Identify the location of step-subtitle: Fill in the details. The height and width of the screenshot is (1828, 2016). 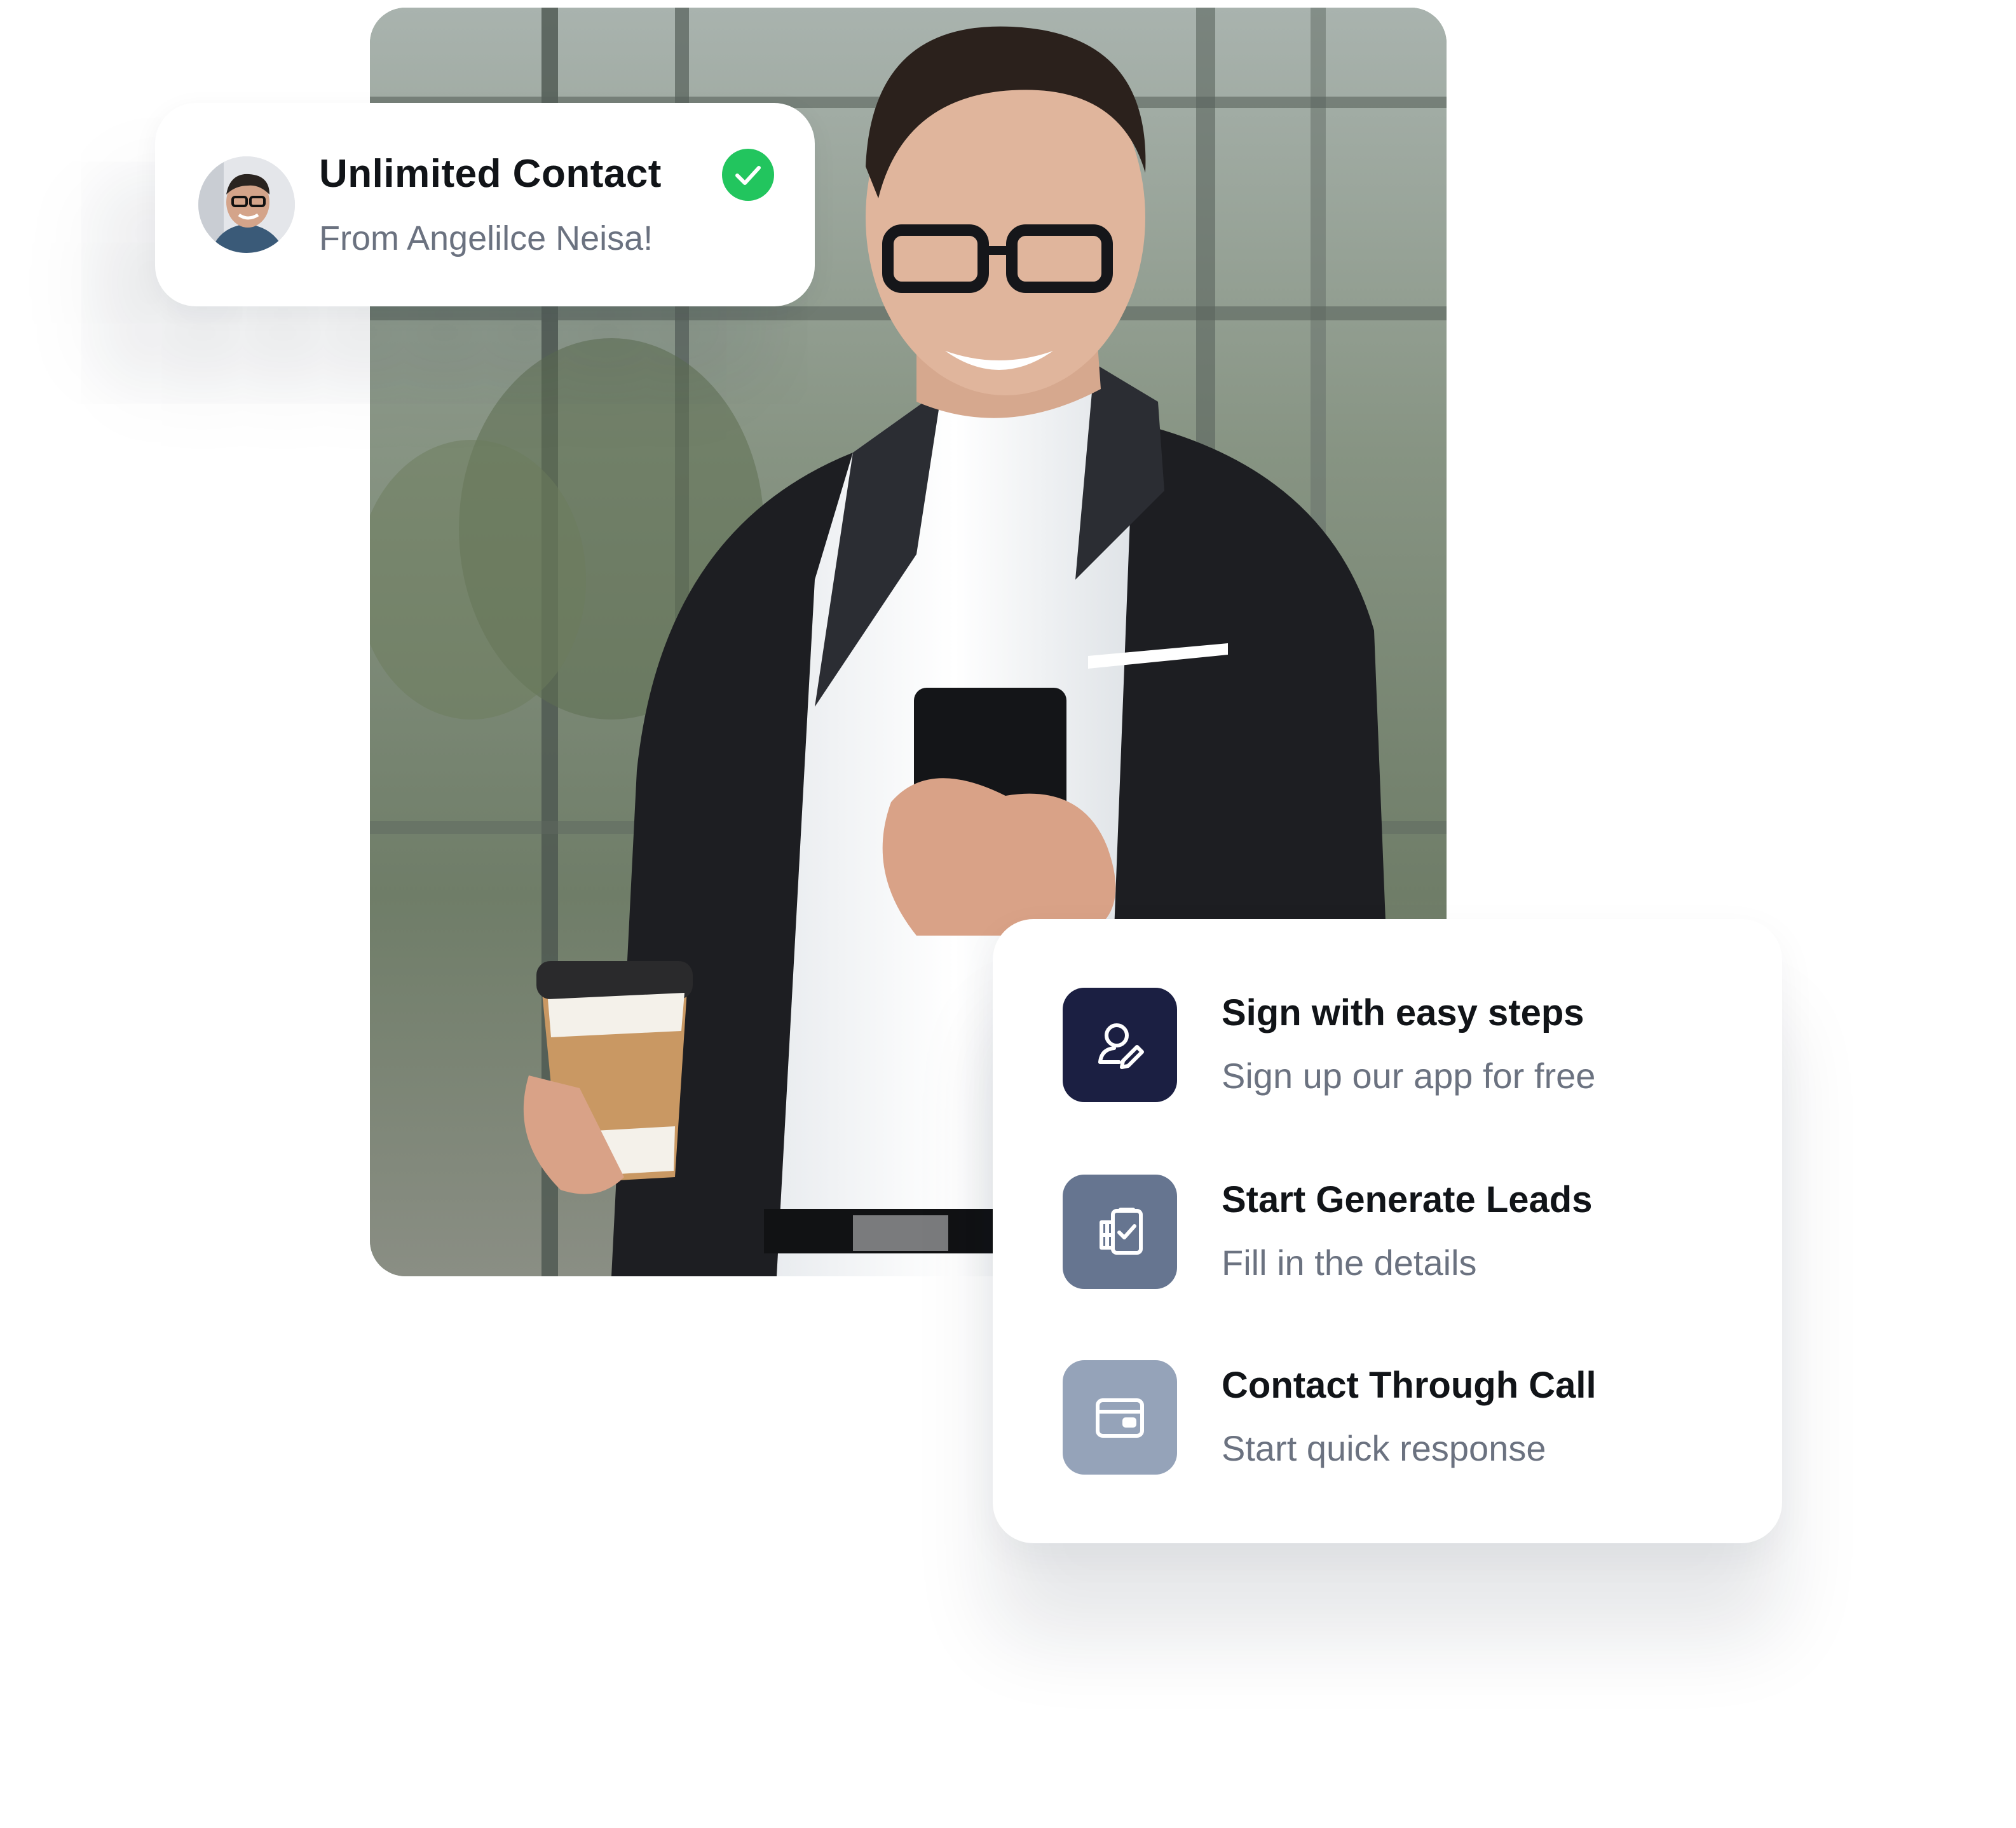
(1349, 1263).